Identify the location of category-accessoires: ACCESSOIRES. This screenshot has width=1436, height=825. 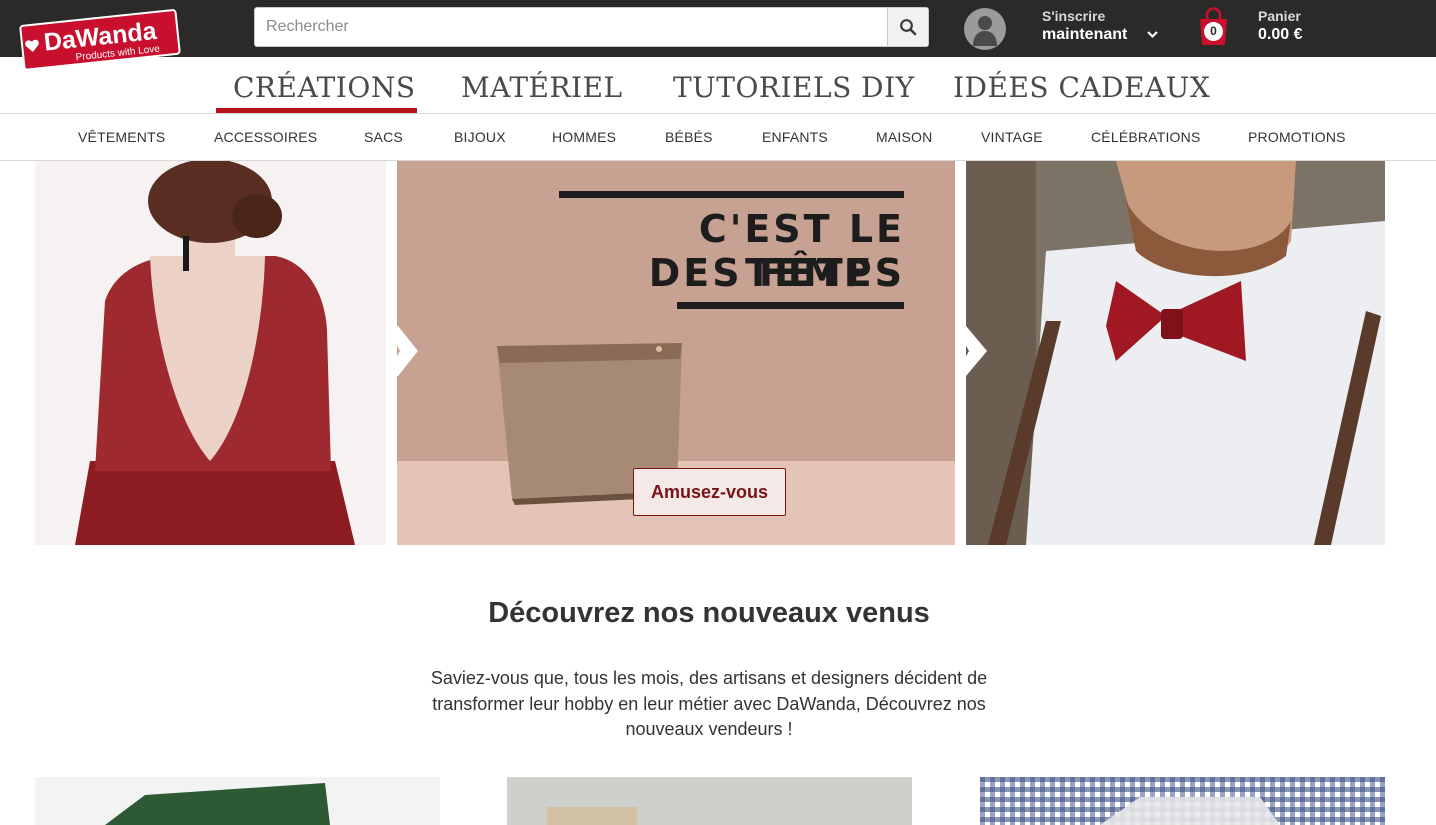
(265, 137).